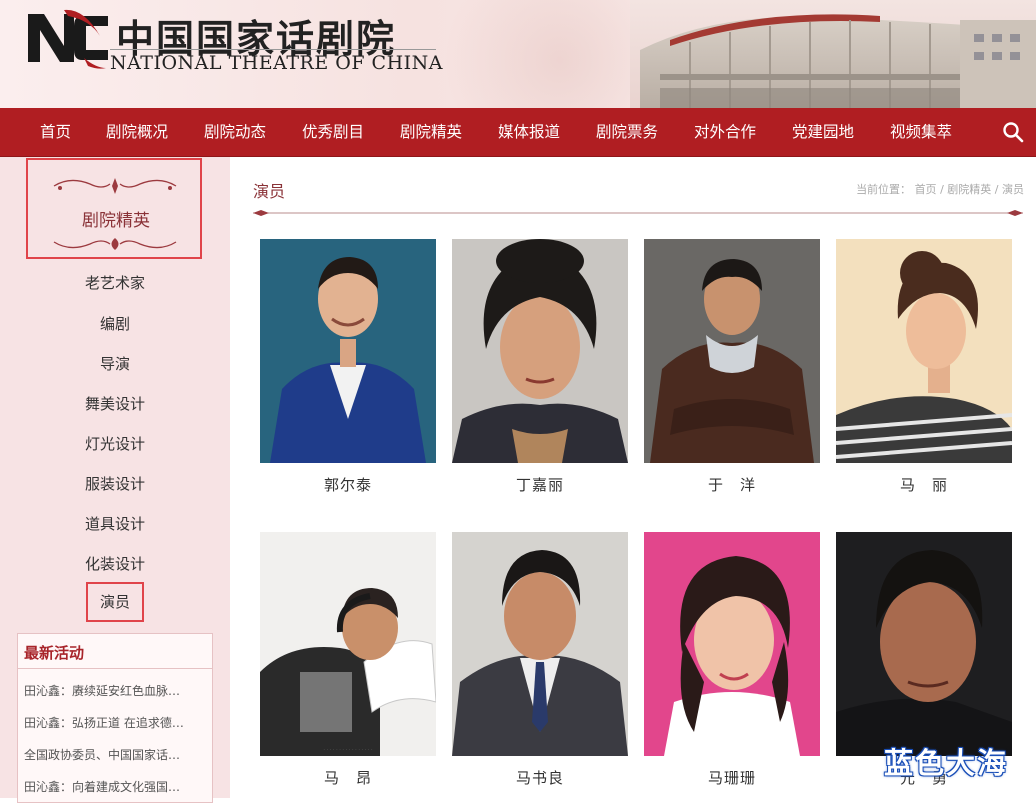 The width and height of the screenshot is (1036, 803). I want to click on sidebar-link-veteran-artists: 老艺术家, so click(115, 283).